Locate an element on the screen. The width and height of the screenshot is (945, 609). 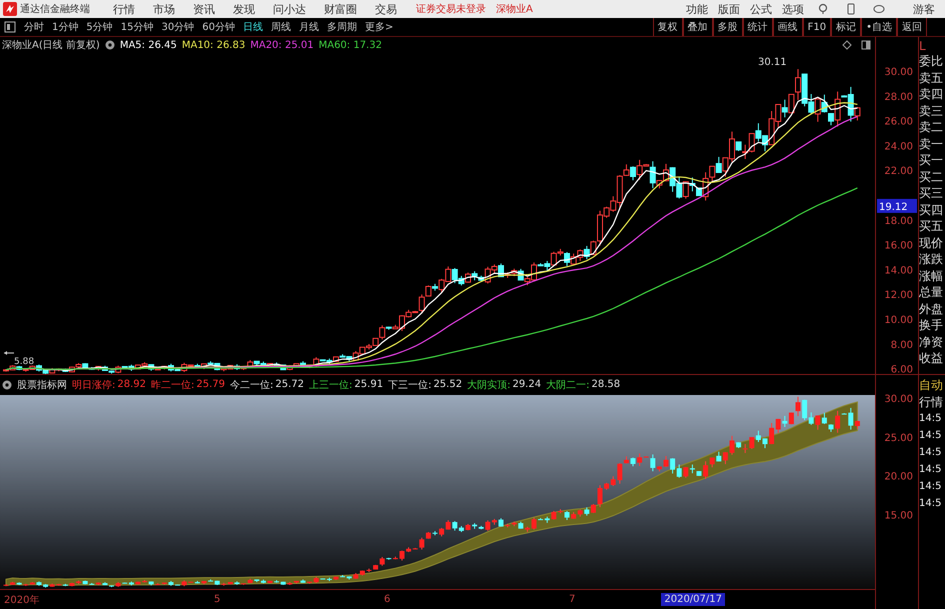
menu-item: 市场 is located at coordinates (164, 9).